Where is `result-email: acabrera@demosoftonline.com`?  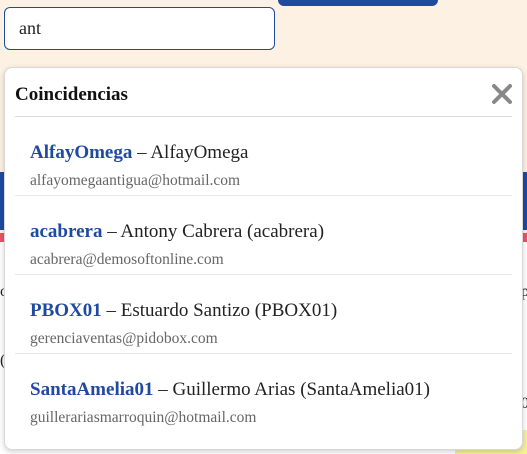 result-email: acabrera@demosoftonline.com is located at coordinates (127, 259).